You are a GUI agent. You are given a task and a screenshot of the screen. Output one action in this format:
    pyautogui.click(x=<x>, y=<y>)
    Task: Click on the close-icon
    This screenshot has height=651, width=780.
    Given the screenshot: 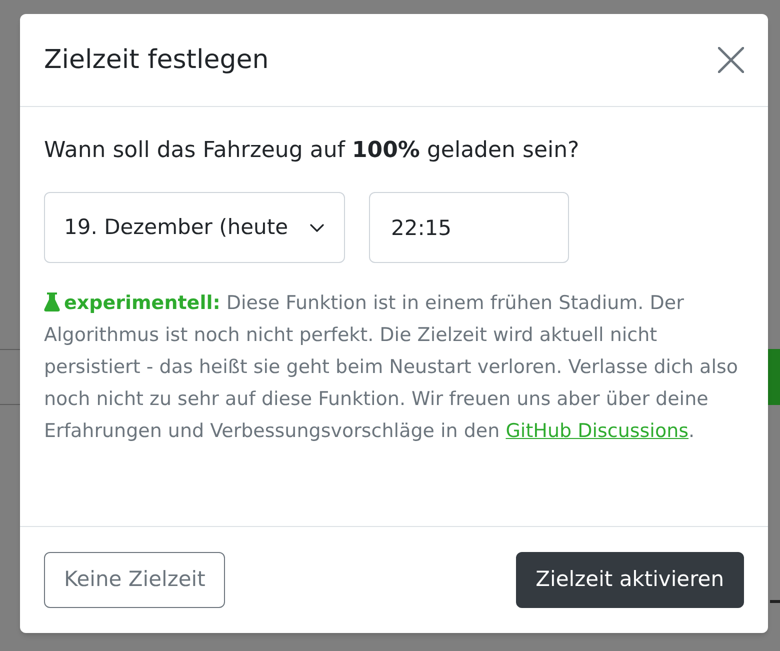 What is the action you would take?
    pyautogui.click(x=731, y=60)
    